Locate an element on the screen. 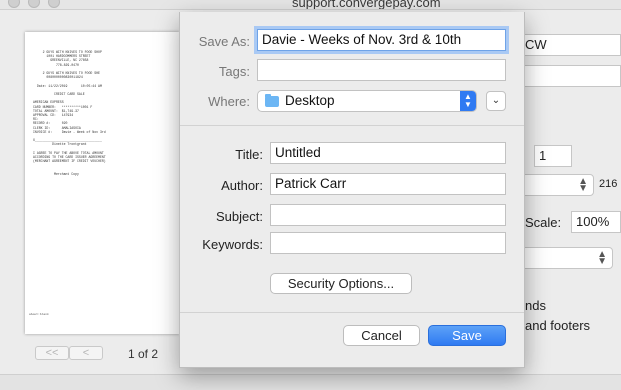 The image size is (621, 390). copies-field: 1 is located at coordinates (553, 156).